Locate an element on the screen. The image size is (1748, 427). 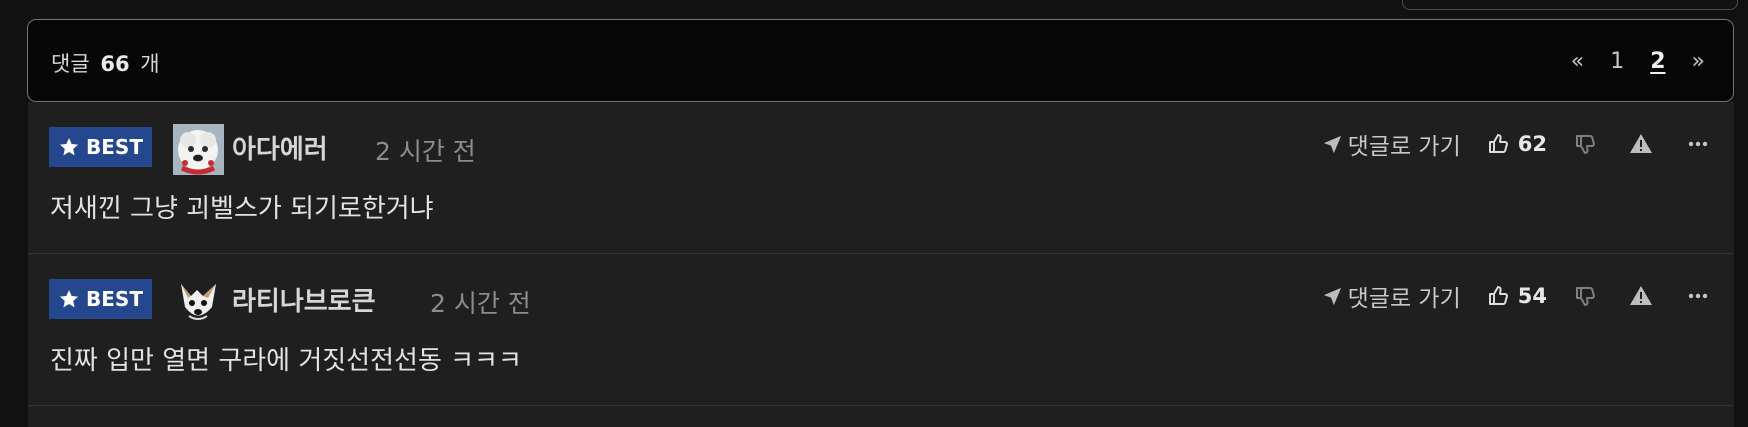
like-button: 54 is located at coordinates (1516, 296).